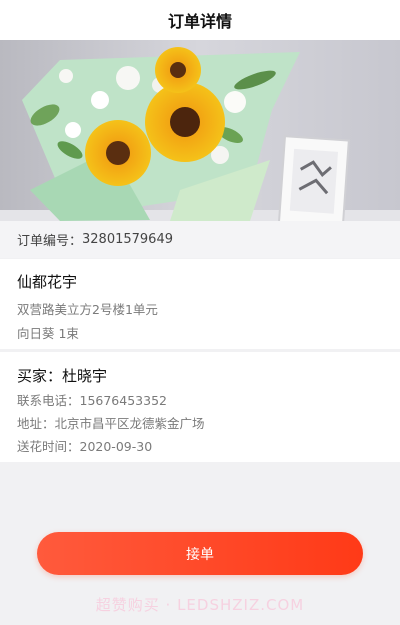 This screenshot has width=400, height=625. I want to click on shop-name: 仙都花宇, so click(47, 282).